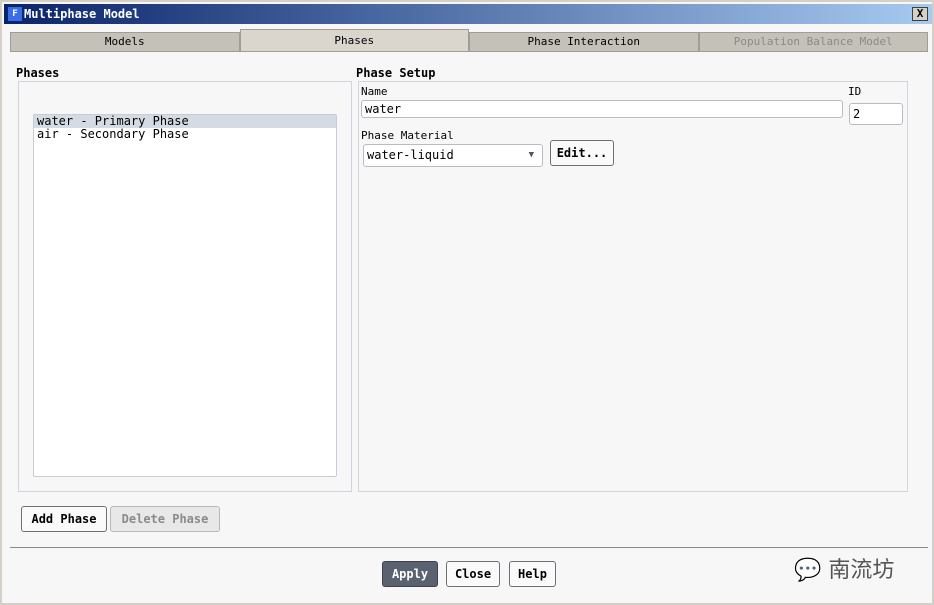 The width and height of the screenshot is (934, 605). Describe the element at coordinates (165, 519) in the screenshot. I see `delete-phase-button: Delete Phase` at that location.